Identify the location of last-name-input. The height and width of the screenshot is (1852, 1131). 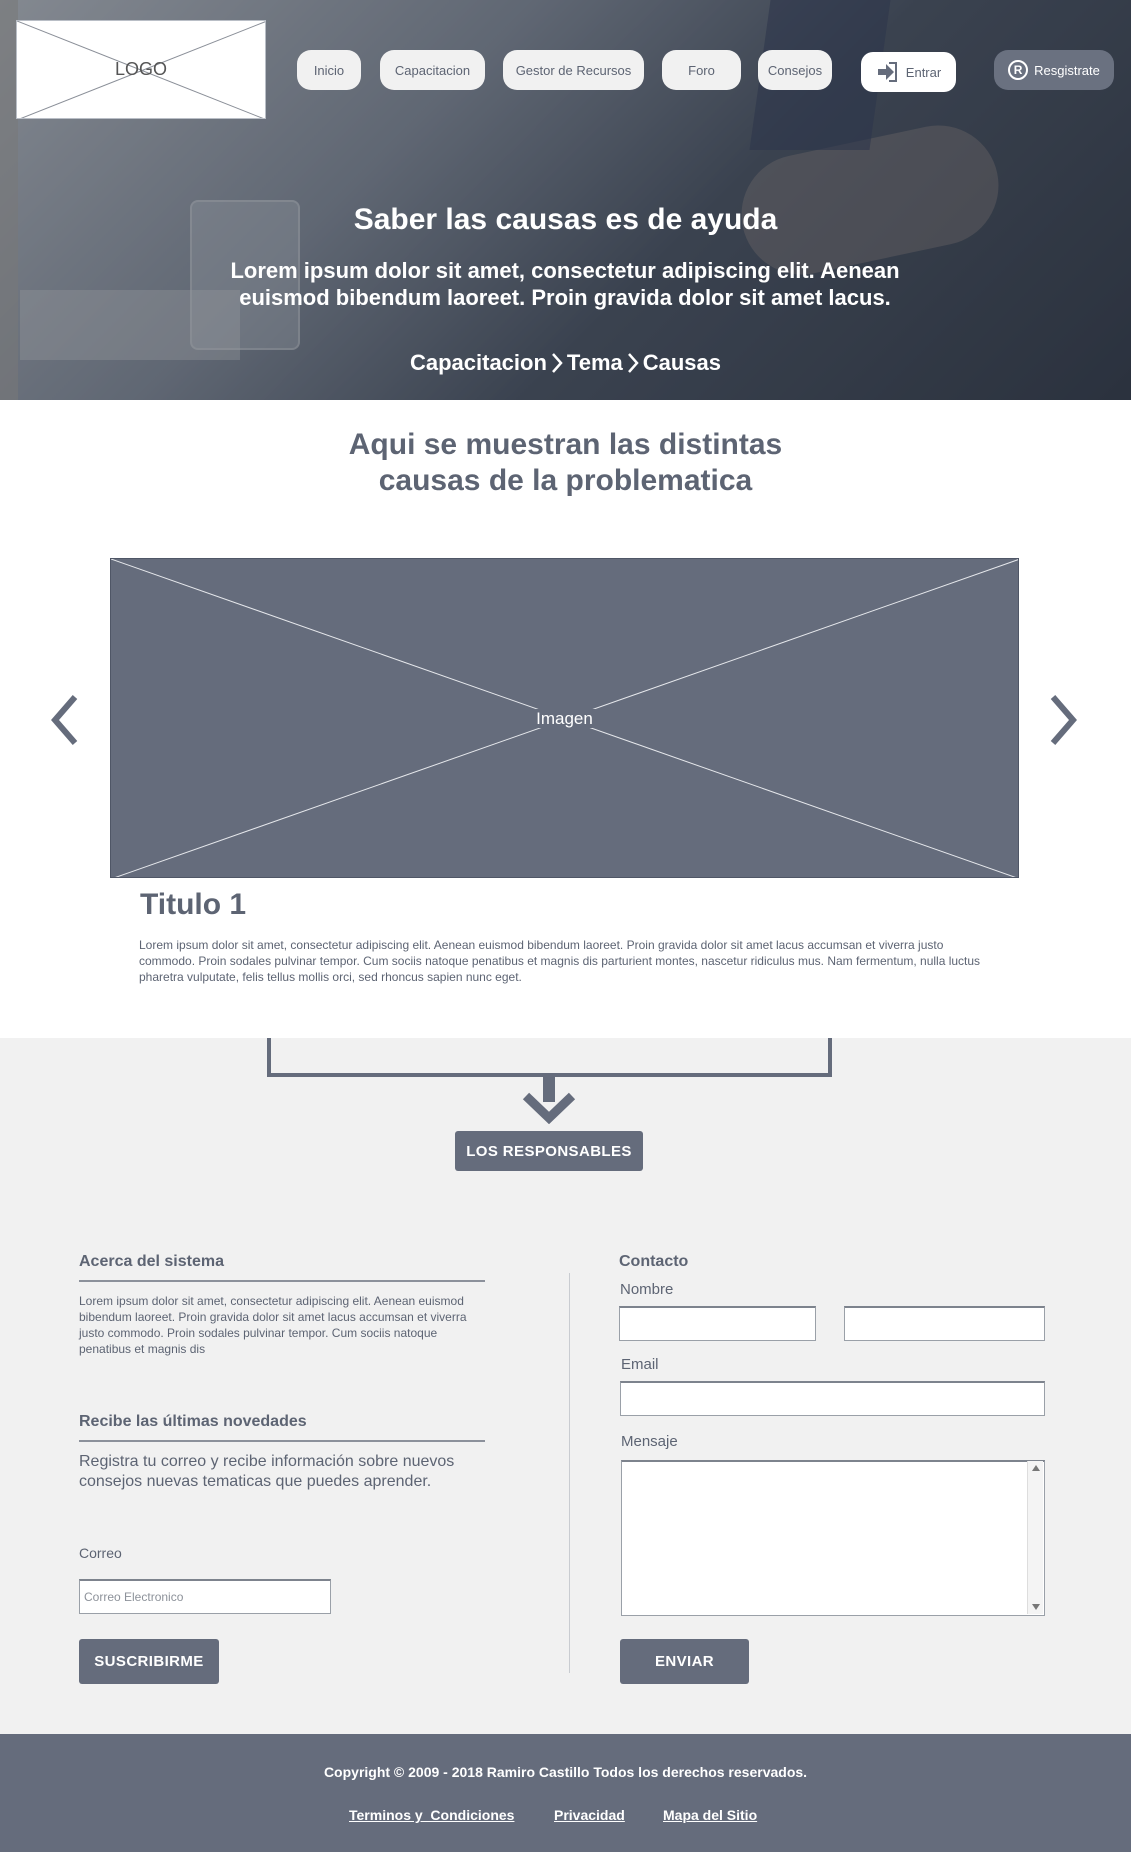
(944, 1323).